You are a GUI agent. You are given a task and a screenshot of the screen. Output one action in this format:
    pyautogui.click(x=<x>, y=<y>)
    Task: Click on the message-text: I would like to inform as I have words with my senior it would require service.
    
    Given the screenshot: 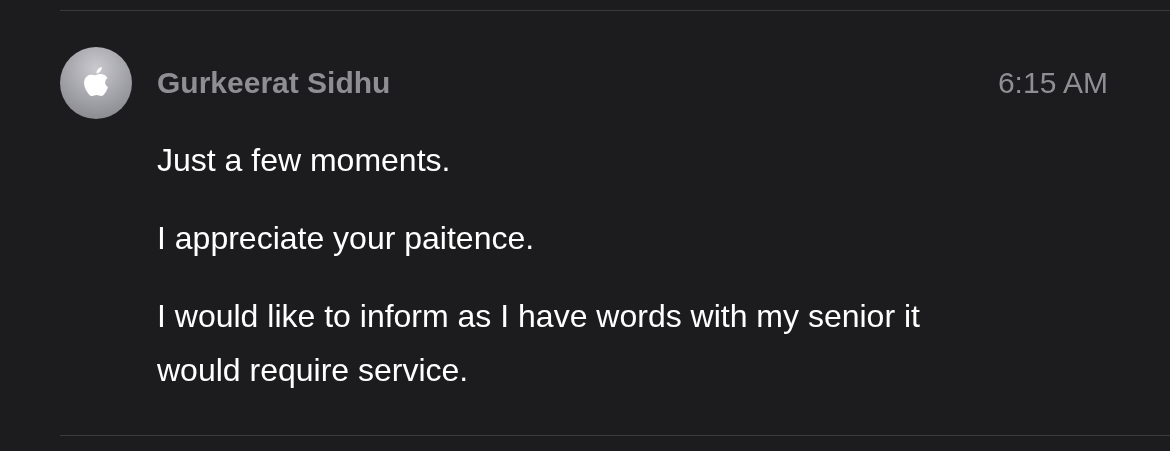 What is the action you would take?
    pyautogui.click(x=539, y=343)
    